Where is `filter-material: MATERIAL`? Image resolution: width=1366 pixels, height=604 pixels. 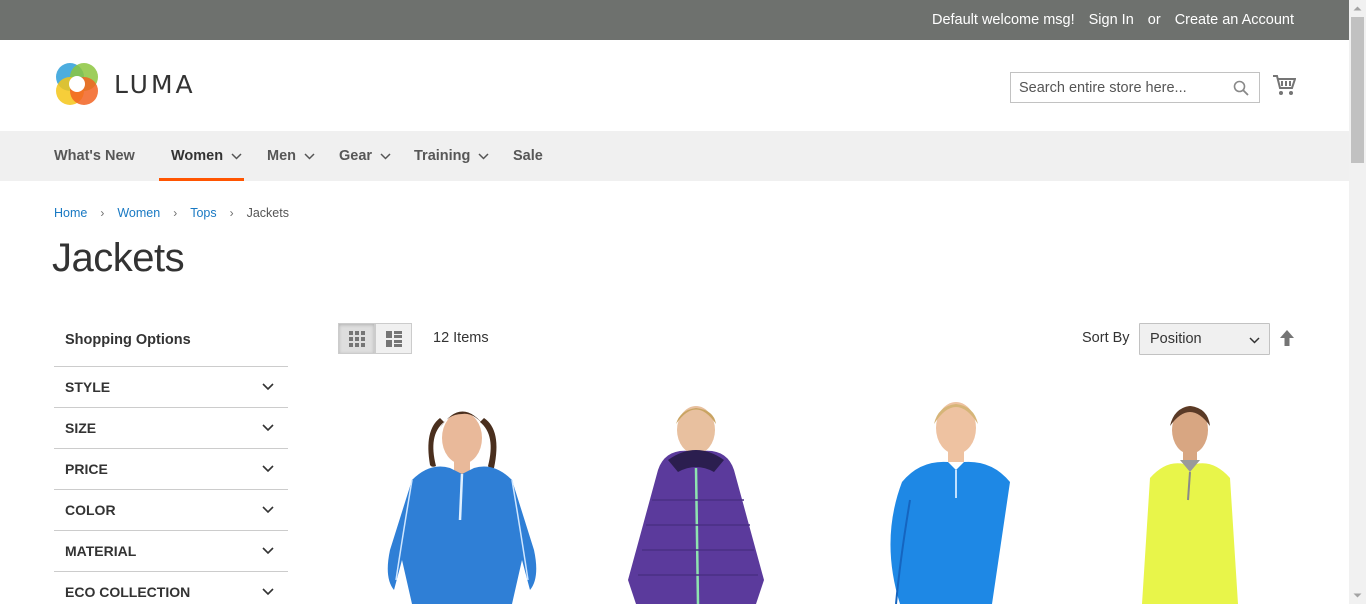 filter-material: MATERIAL is located at coordinates (171, 550).